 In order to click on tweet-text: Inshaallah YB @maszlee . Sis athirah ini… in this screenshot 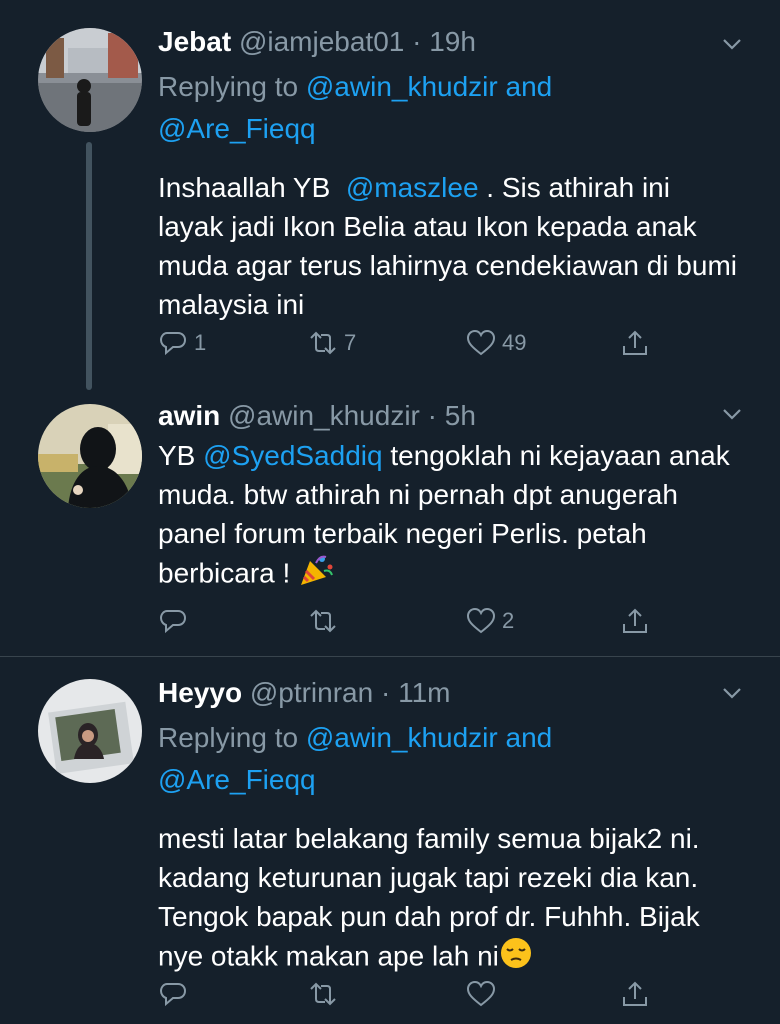, I will do `click(449, 246)`.